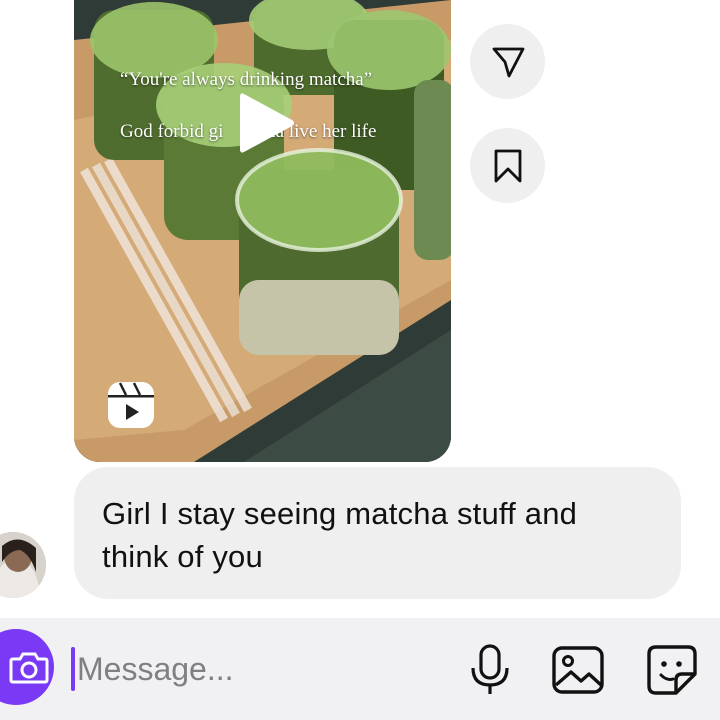  Describe the element at coordinates (182, 556) in the screenshot. I see `message-line2: think of you` at that location.